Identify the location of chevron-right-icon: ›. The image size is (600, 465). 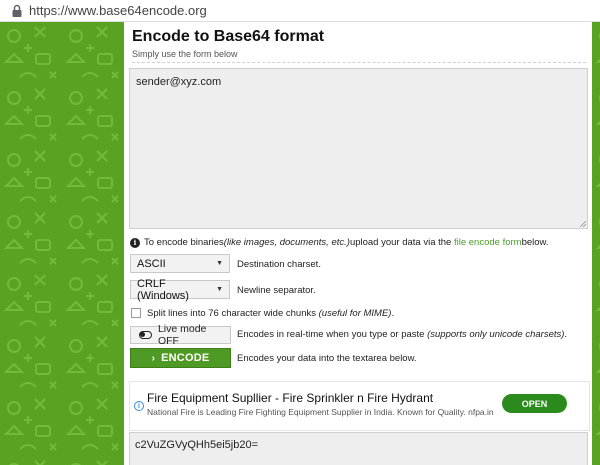
(153, 358).